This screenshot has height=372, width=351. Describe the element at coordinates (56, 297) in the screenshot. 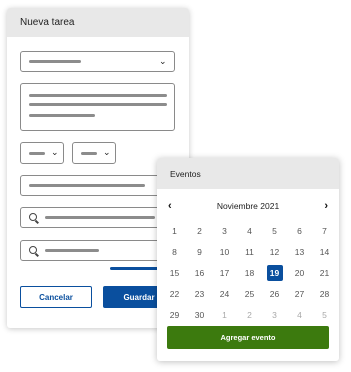

I see `cancel-button: Cancelar` at that location.